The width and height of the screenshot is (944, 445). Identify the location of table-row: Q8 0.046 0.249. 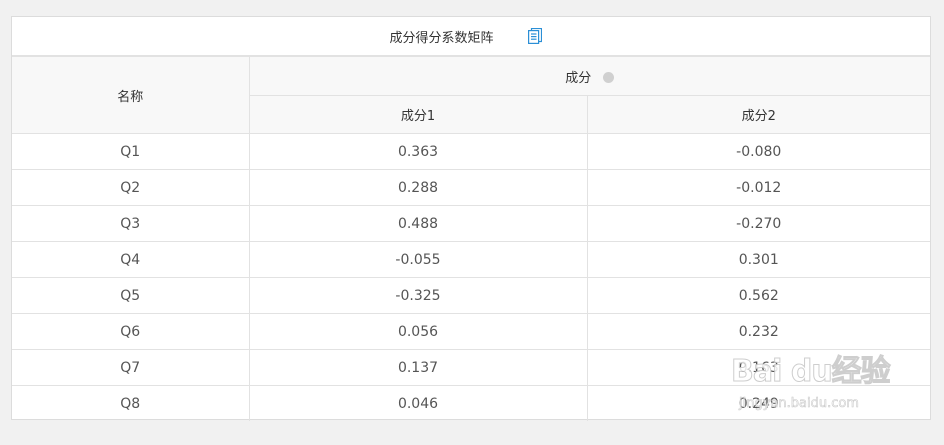
(471, 403).